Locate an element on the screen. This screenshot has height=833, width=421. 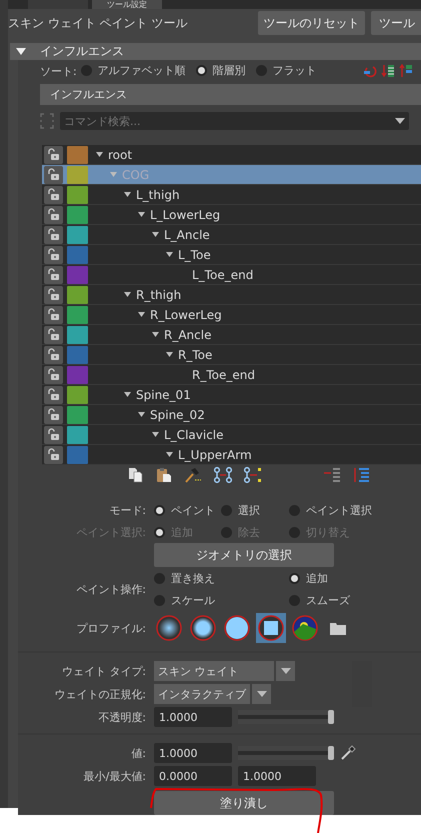
opacity-slider is located at coordinates (286, 717).